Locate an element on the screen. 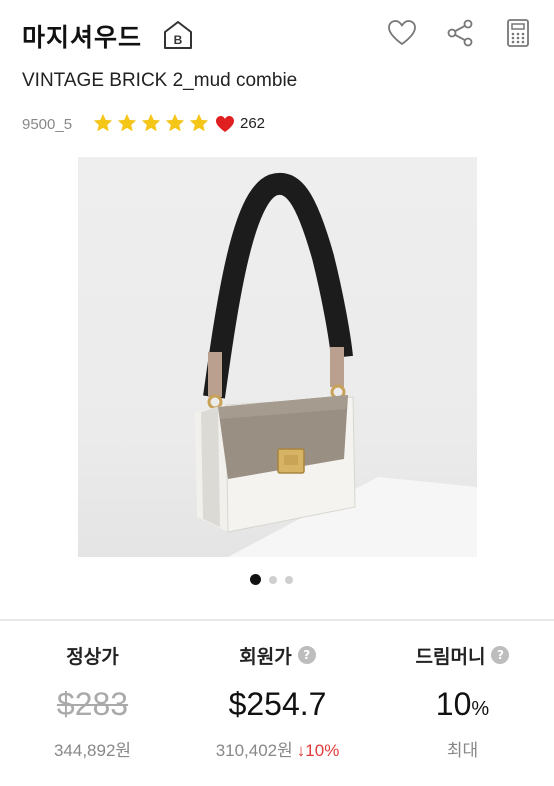  member-price-krw: 310,402원 is located at coordinates (254, 750).